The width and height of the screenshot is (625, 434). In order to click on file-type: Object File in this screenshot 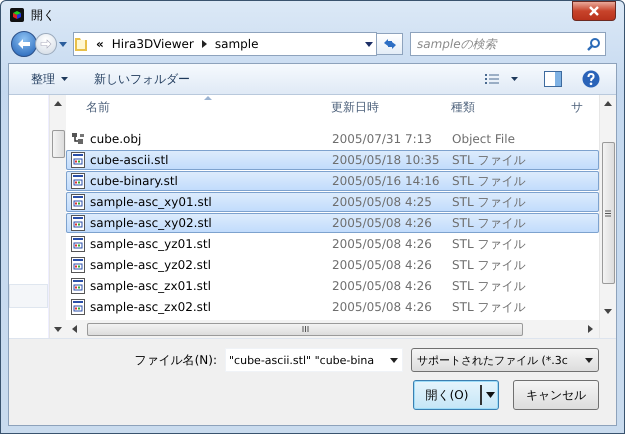, I will do `click(483, 139)`.